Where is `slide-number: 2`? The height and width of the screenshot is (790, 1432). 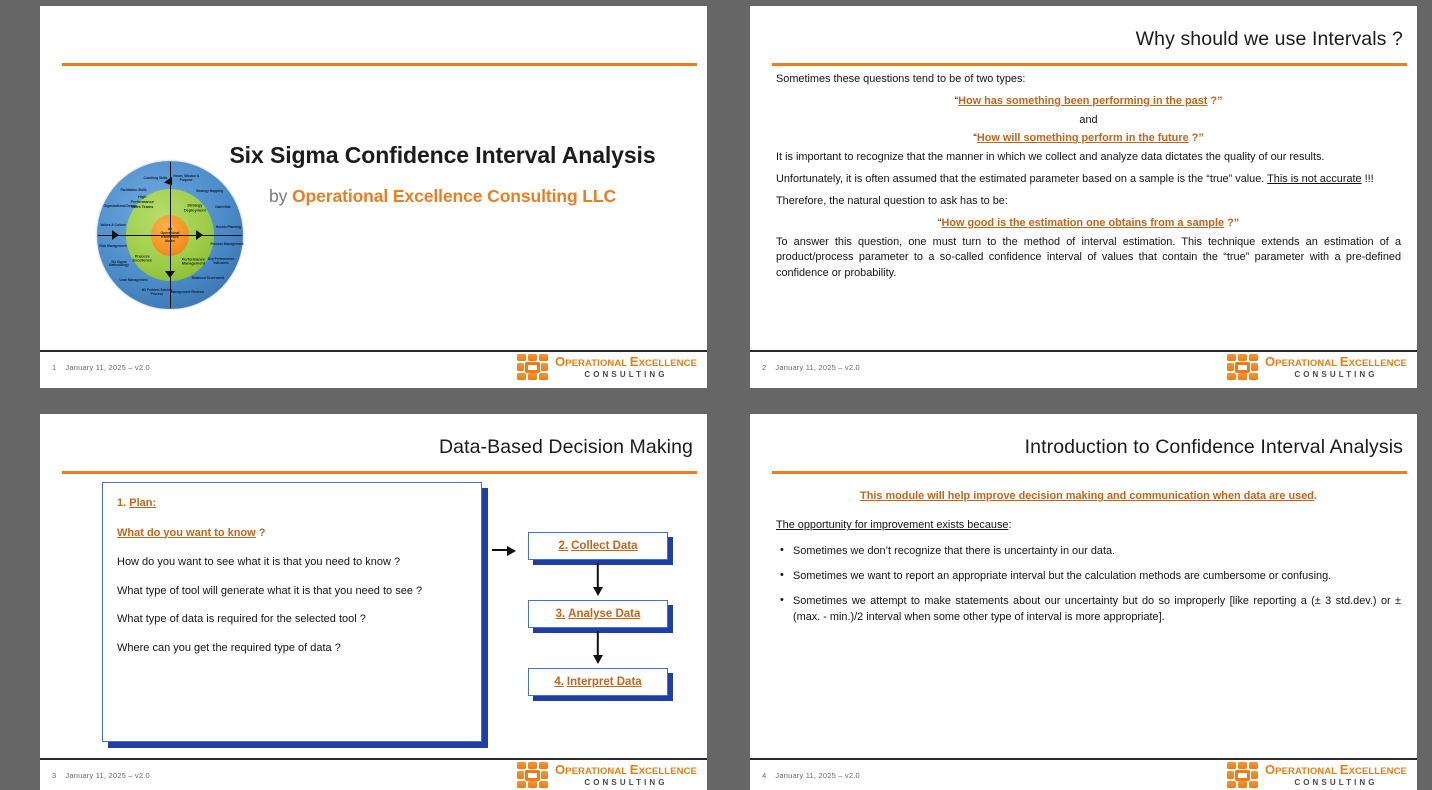 slide-number: 2 is located at coordinates (764, 367).